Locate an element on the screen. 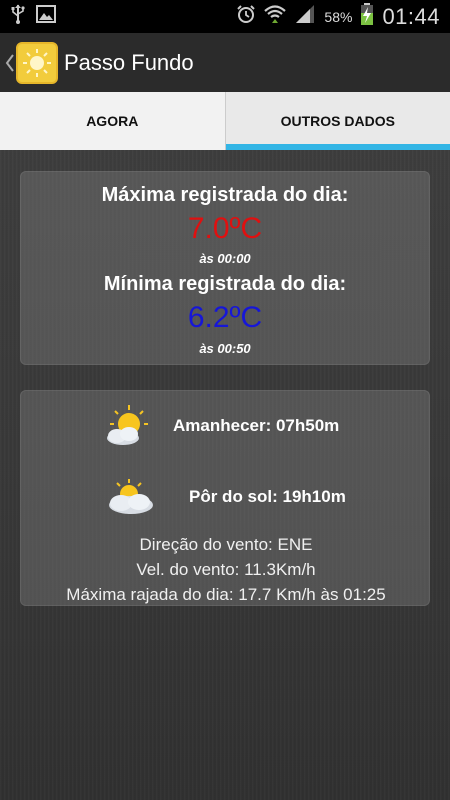 This screenshot has width=450, height=800. max-temp-time: às 00:00 is located at coordinates (225, 259).